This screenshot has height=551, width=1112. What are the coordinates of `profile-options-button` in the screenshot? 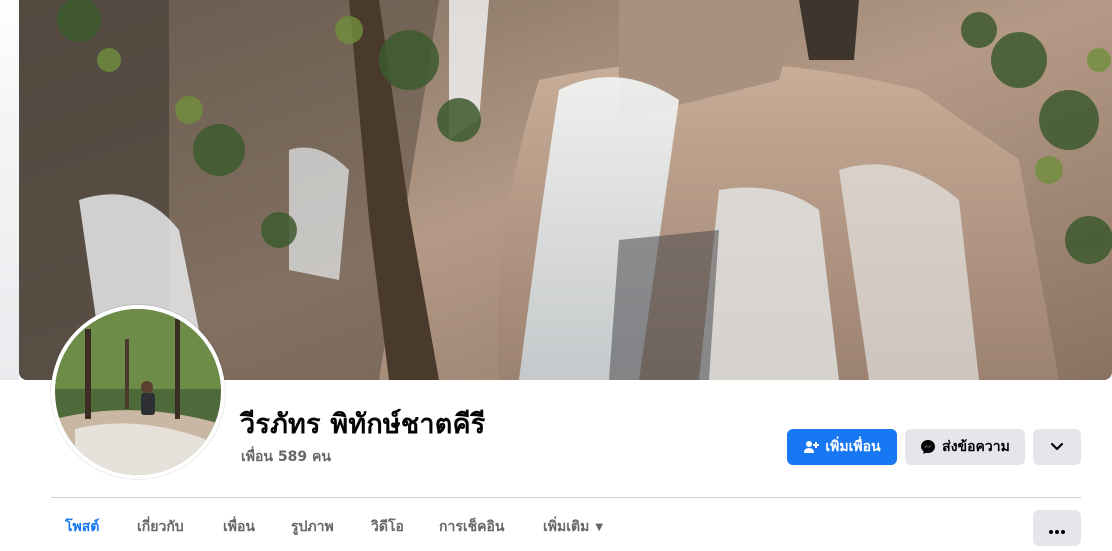 It's located at (1057, 528).